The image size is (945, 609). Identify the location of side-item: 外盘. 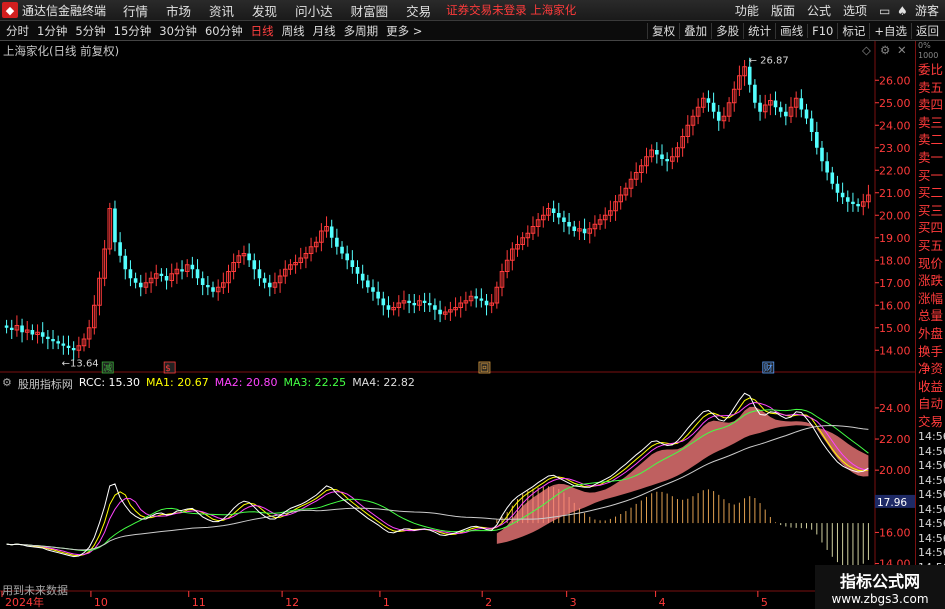
(930, 334).